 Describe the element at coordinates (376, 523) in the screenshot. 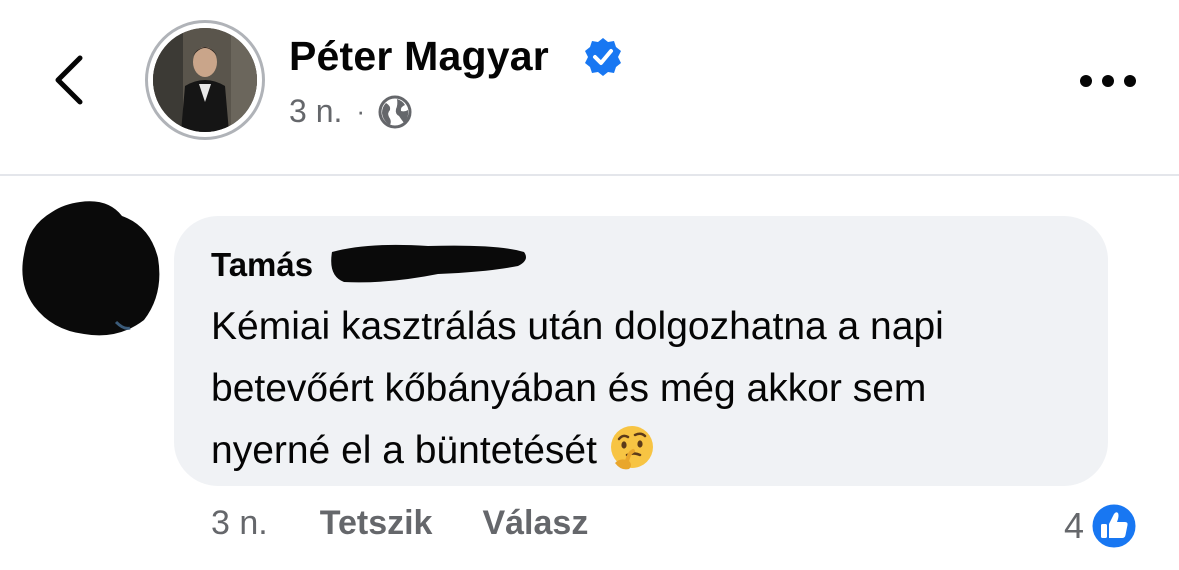

I see `like-button: Tetszik` at that location.